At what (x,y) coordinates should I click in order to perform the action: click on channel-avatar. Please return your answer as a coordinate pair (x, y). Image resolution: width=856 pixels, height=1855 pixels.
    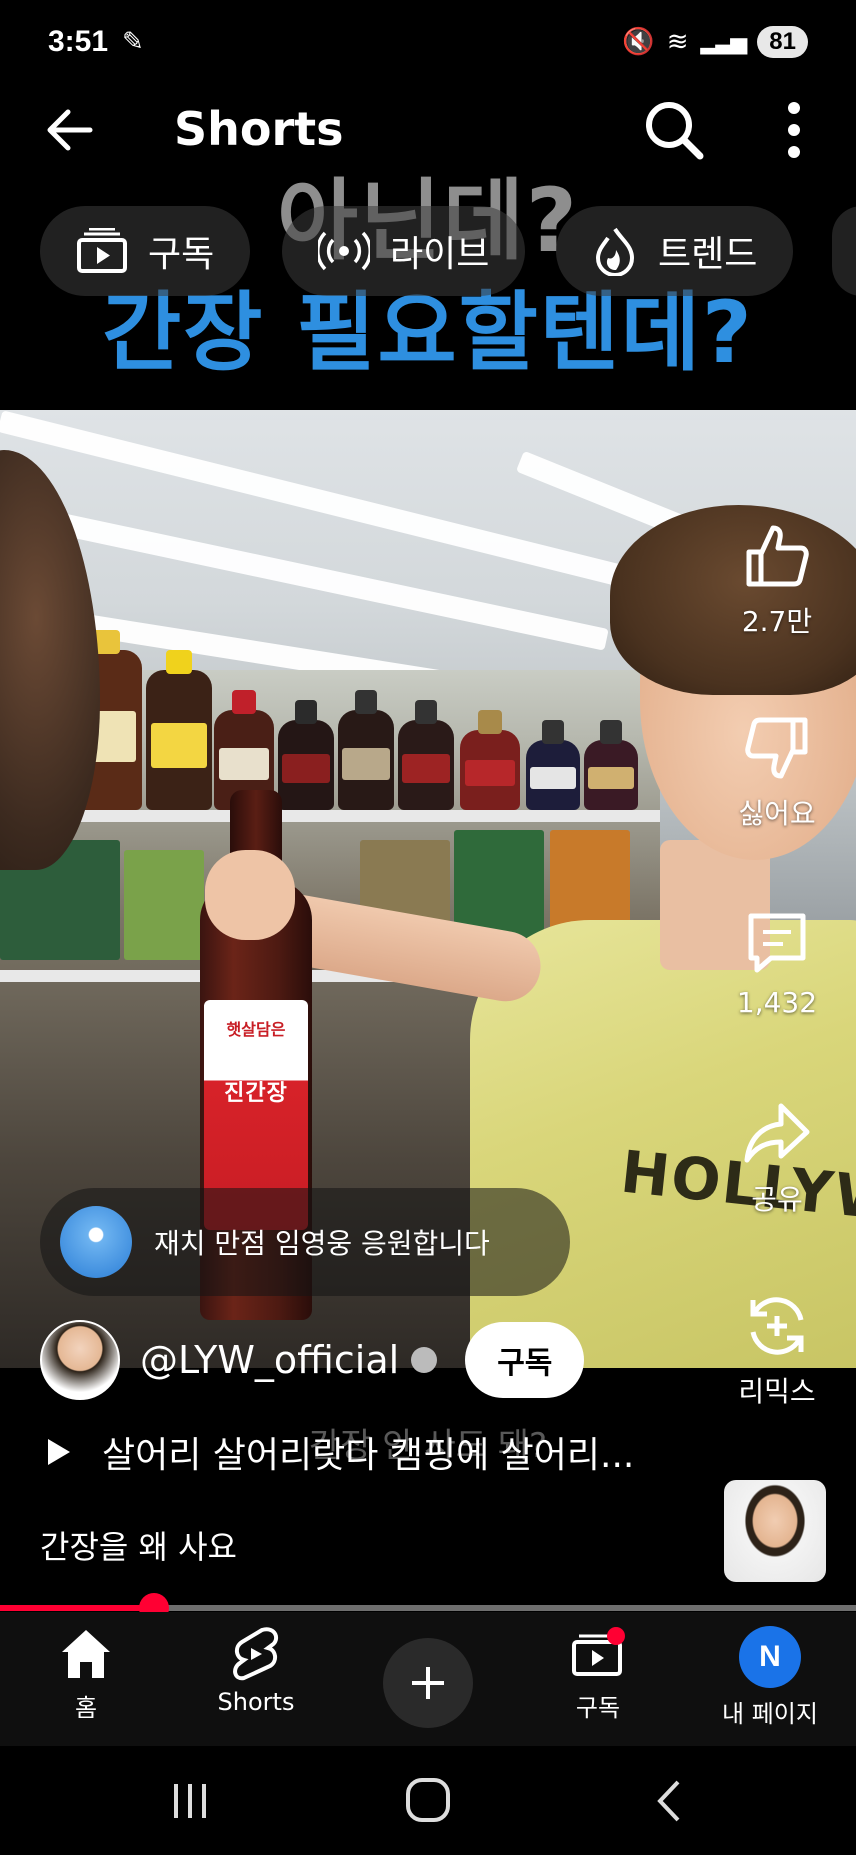
    Looking at the image, I should click on (80, 1360).